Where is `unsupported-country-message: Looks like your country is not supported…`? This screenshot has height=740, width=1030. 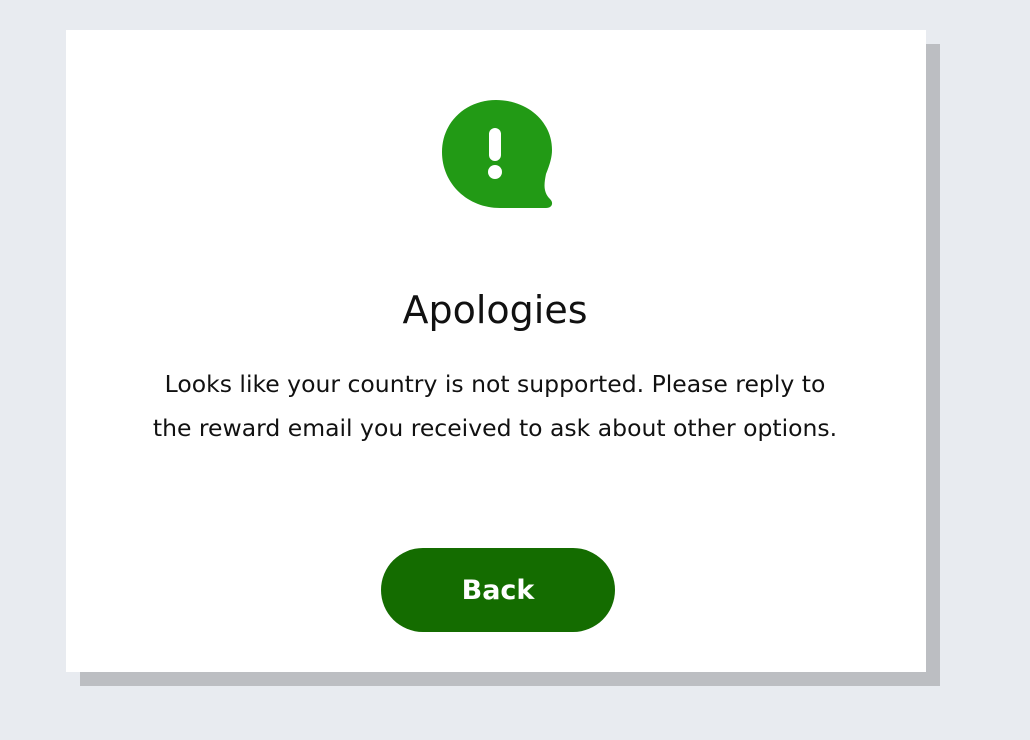 unsupported-country-message: Looks like your country is not supported… is located at coordinates (495, 406).